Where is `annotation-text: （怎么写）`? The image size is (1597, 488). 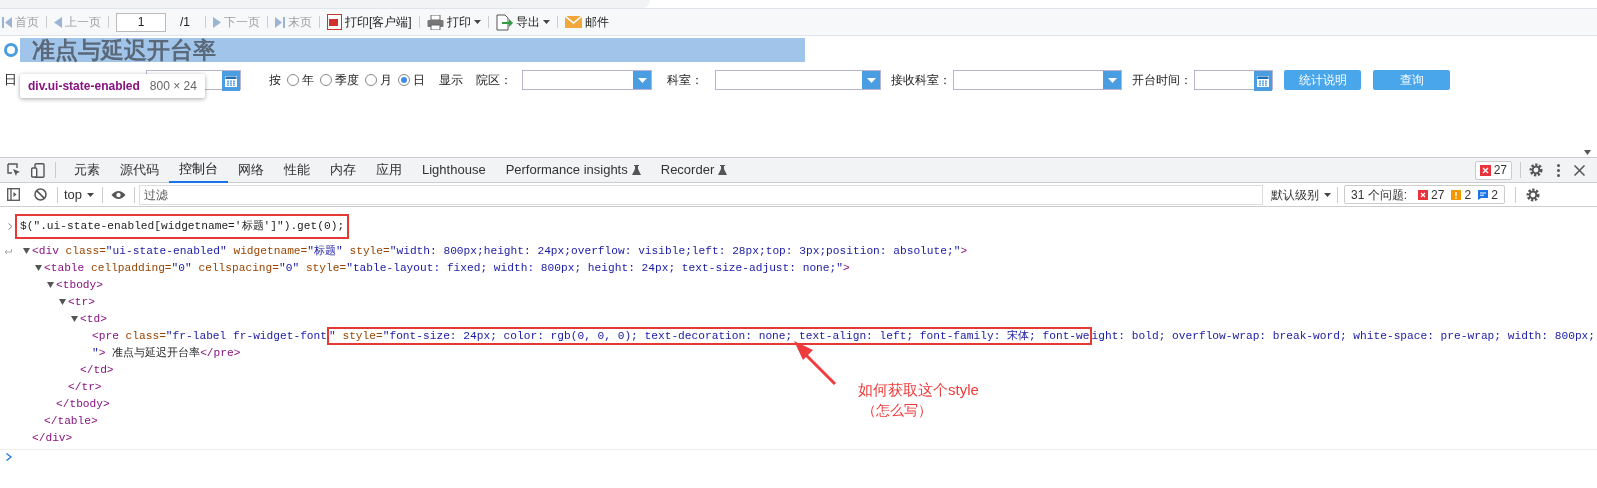
annotation-text: （怎么写） is located at coordinates (897, 410).